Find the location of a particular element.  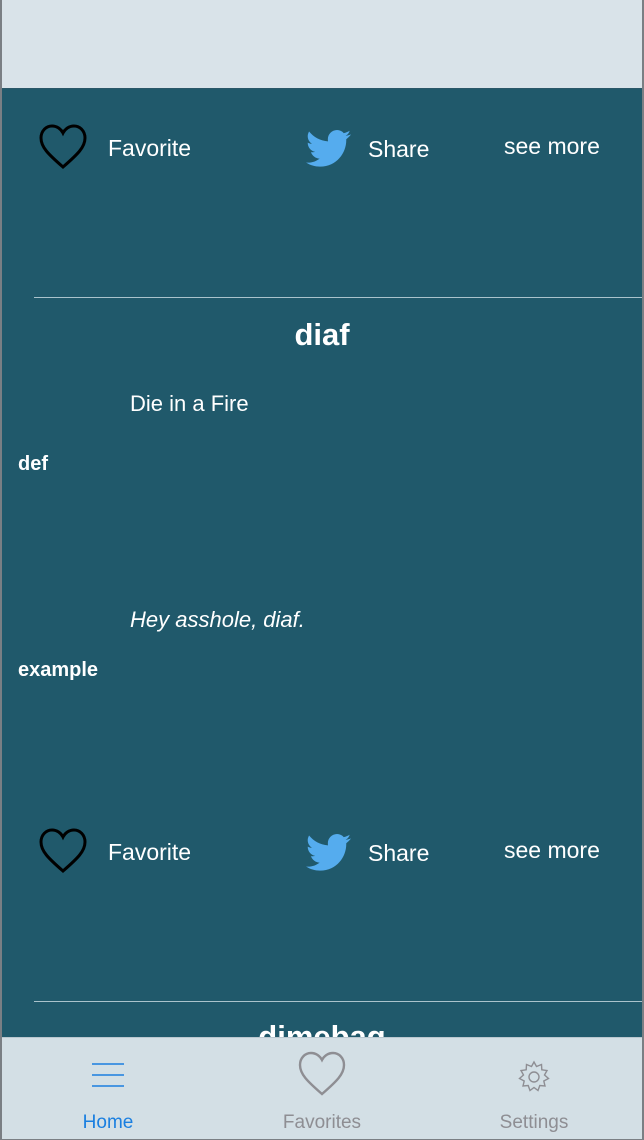

entry-word: diaf is located at coordinates (322, 334).